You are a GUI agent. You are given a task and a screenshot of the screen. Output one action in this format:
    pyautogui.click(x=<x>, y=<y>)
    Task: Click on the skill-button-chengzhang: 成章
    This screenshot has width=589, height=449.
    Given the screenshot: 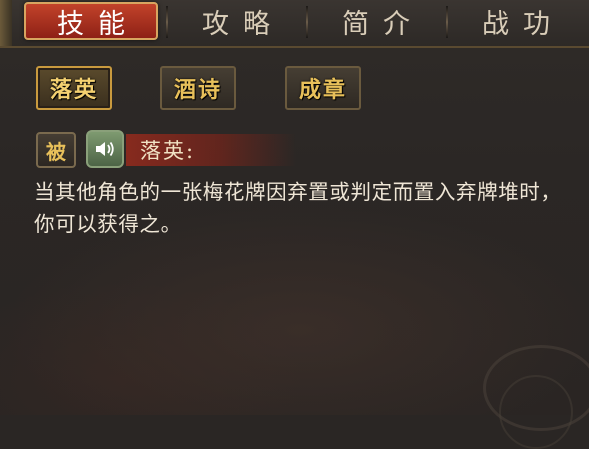 What is the action you would take?
    pyautogui.click(x=323, y=88)
    